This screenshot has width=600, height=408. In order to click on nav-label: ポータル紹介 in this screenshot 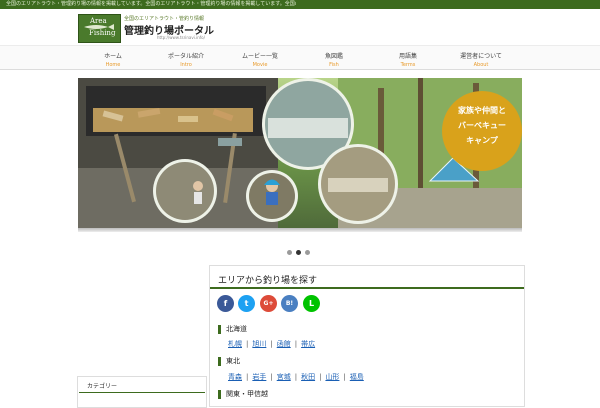, I will do `click(185, 56)`.